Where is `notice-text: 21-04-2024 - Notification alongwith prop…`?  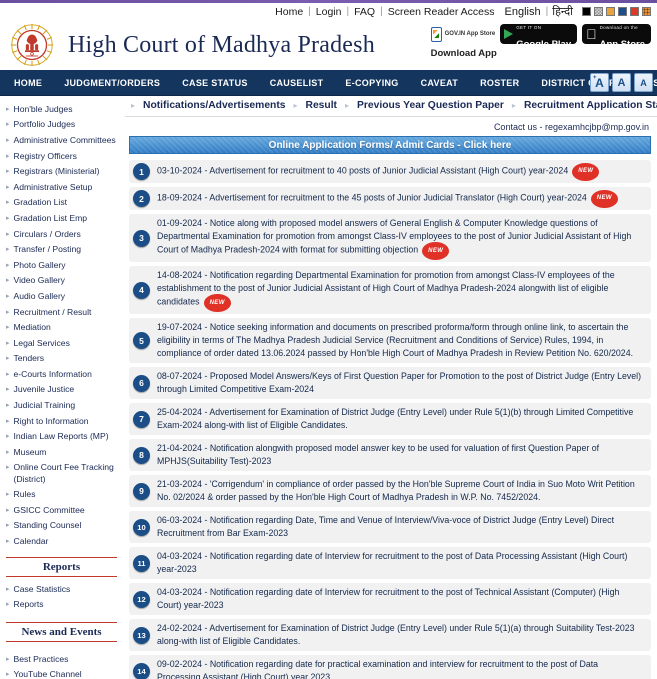 notice-text: 21-04-2024 - Notification alongwith prop… is located at coordinates (400, 455).